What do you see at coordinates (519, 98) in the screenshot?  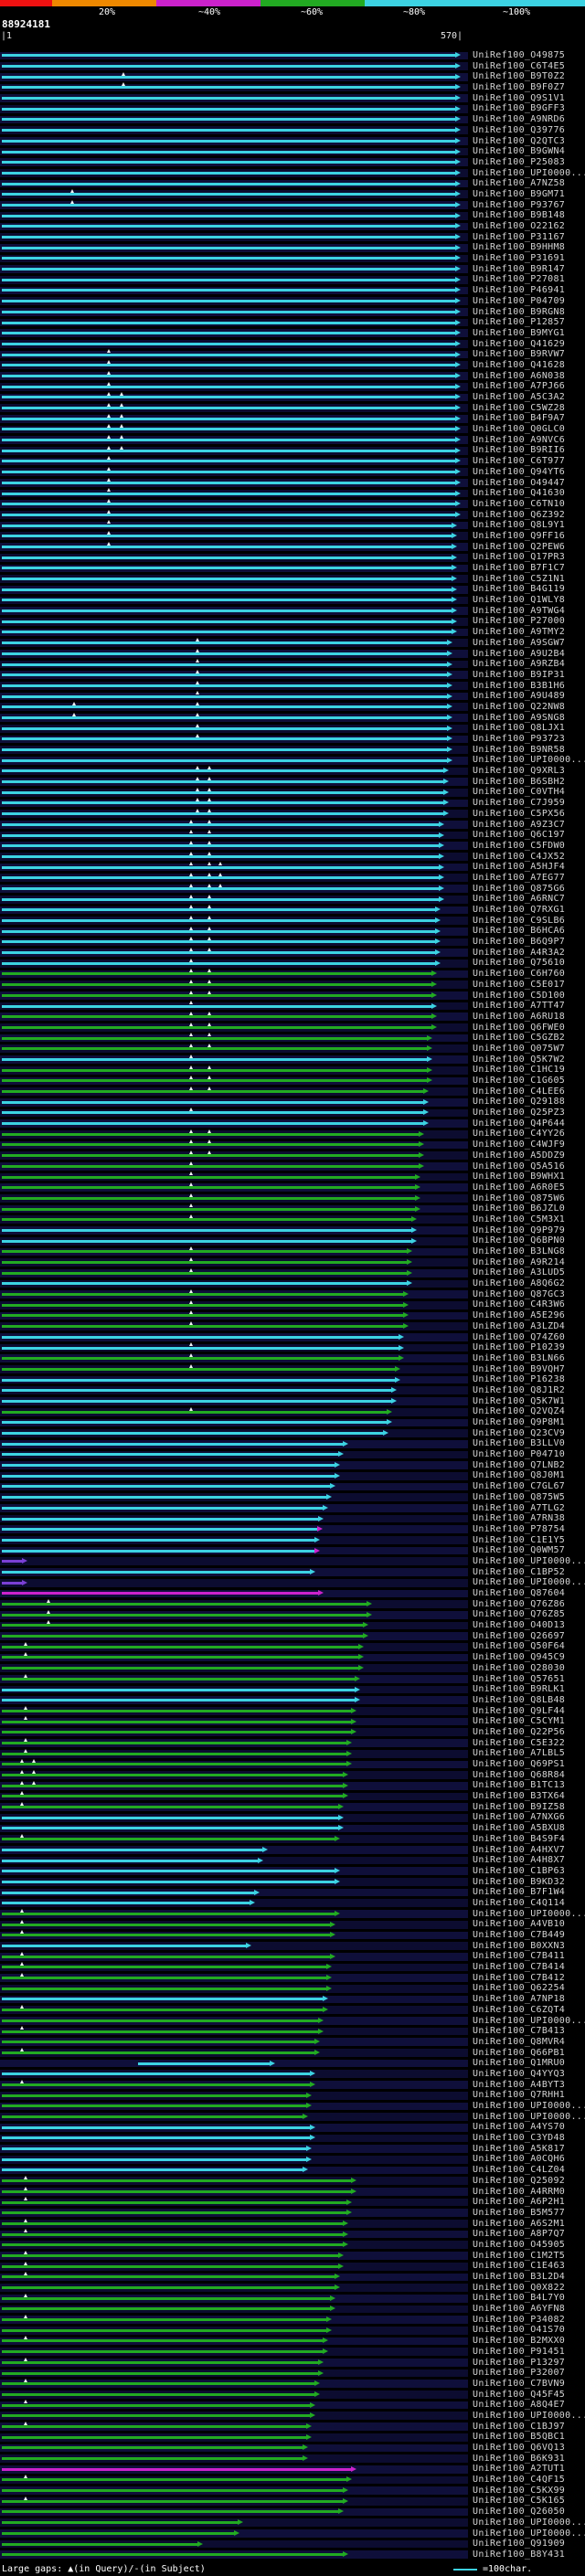 I see `hit-id-label: UniRef100_Q9S1V1` at bounding box center [519, 98].